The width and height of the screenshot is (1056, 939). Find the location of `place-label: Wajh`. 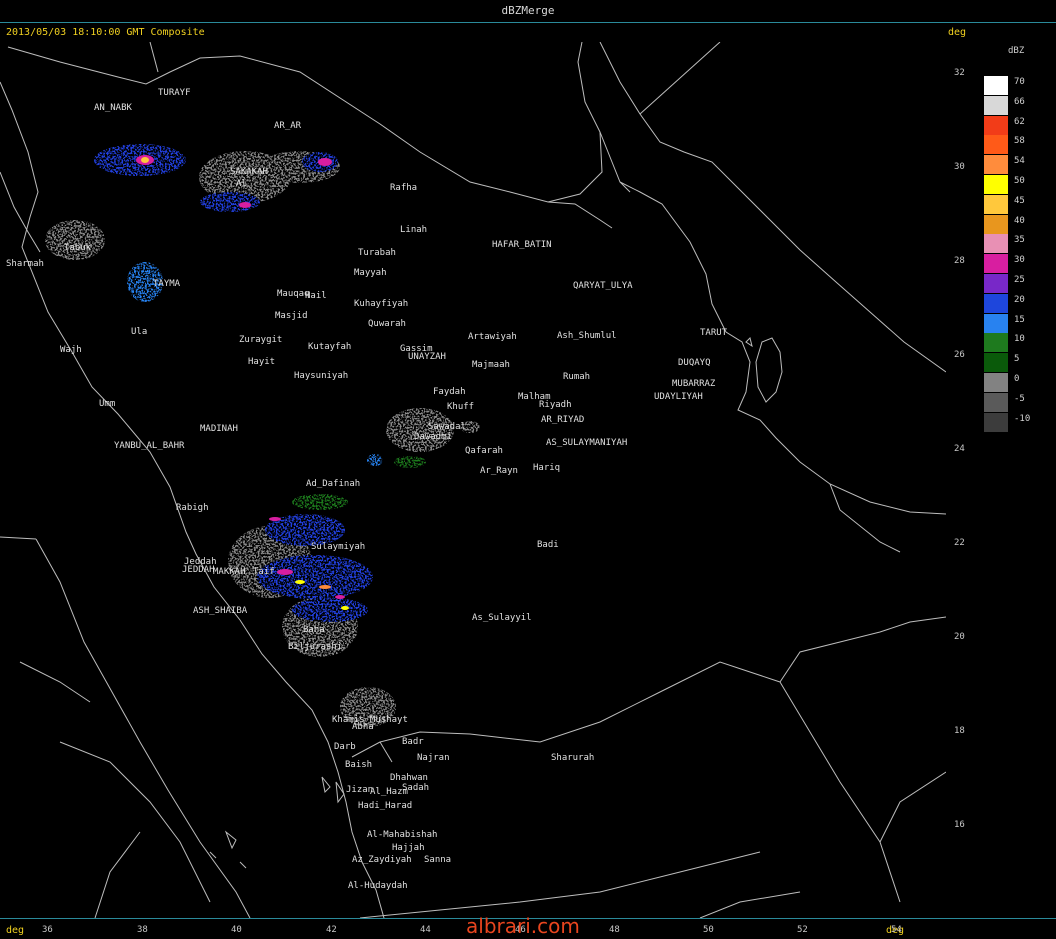

place-label: Wajh is located at coordinates (71, 350).